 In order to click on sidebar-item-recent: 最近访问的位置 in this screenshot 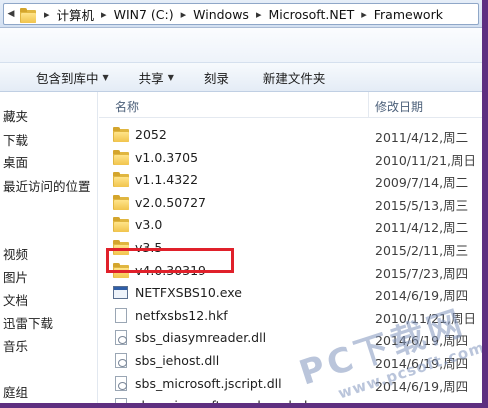, I will do `click(47, 185)`.